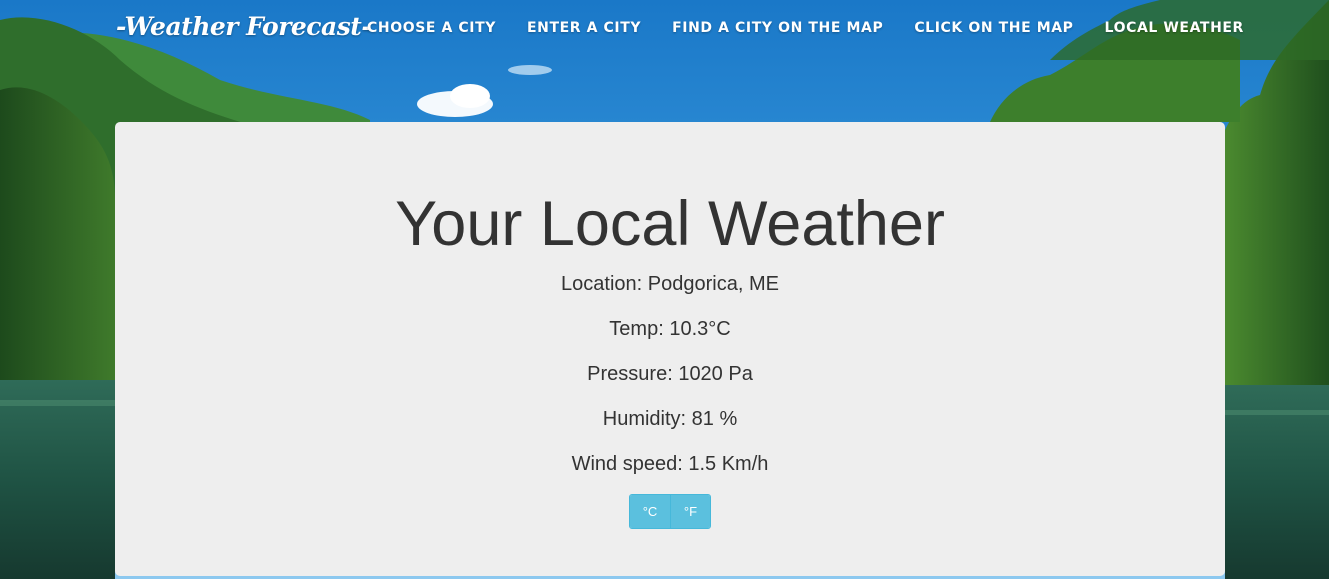 The image size is (1329, 579). I want to click on fahrenheit-button: °F, so click(690, 511).